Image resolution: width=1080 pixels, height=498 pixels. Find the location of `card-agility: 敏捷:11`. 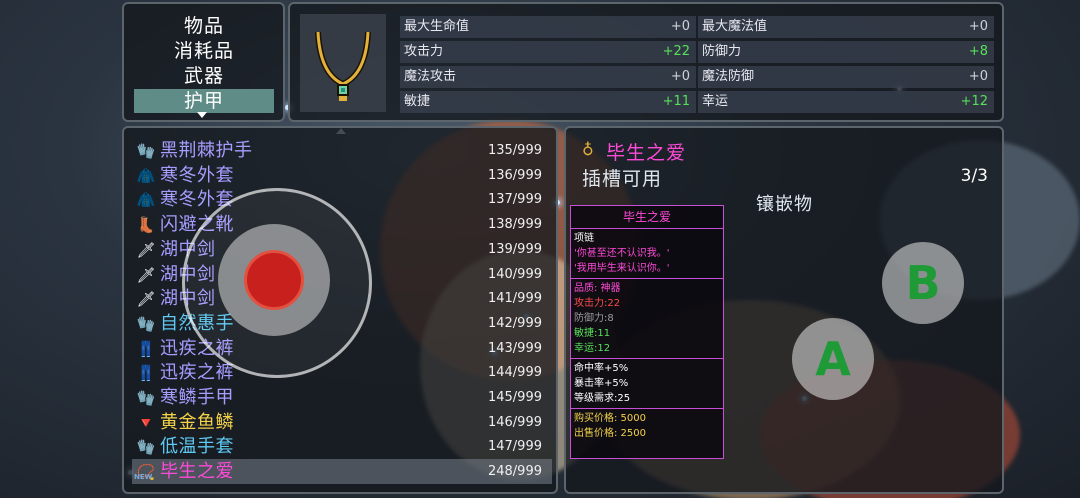

card-agility: 敏捷:11 is located at coordinates (592, 333).